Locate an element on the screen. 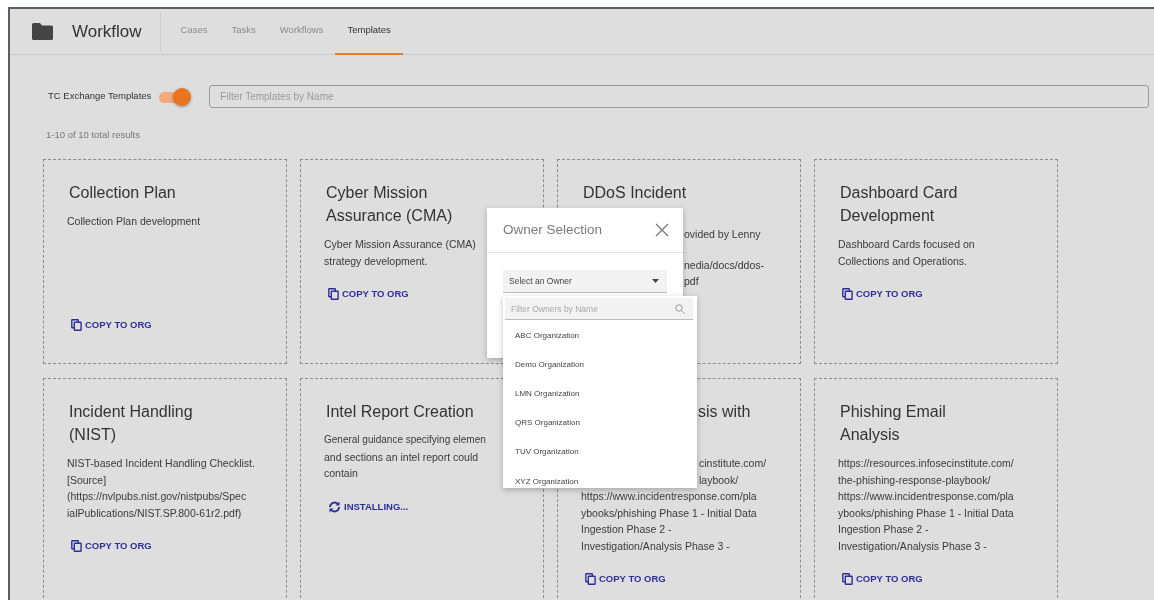  owner-option: LMN Organization is located at coordinates (600, 394).